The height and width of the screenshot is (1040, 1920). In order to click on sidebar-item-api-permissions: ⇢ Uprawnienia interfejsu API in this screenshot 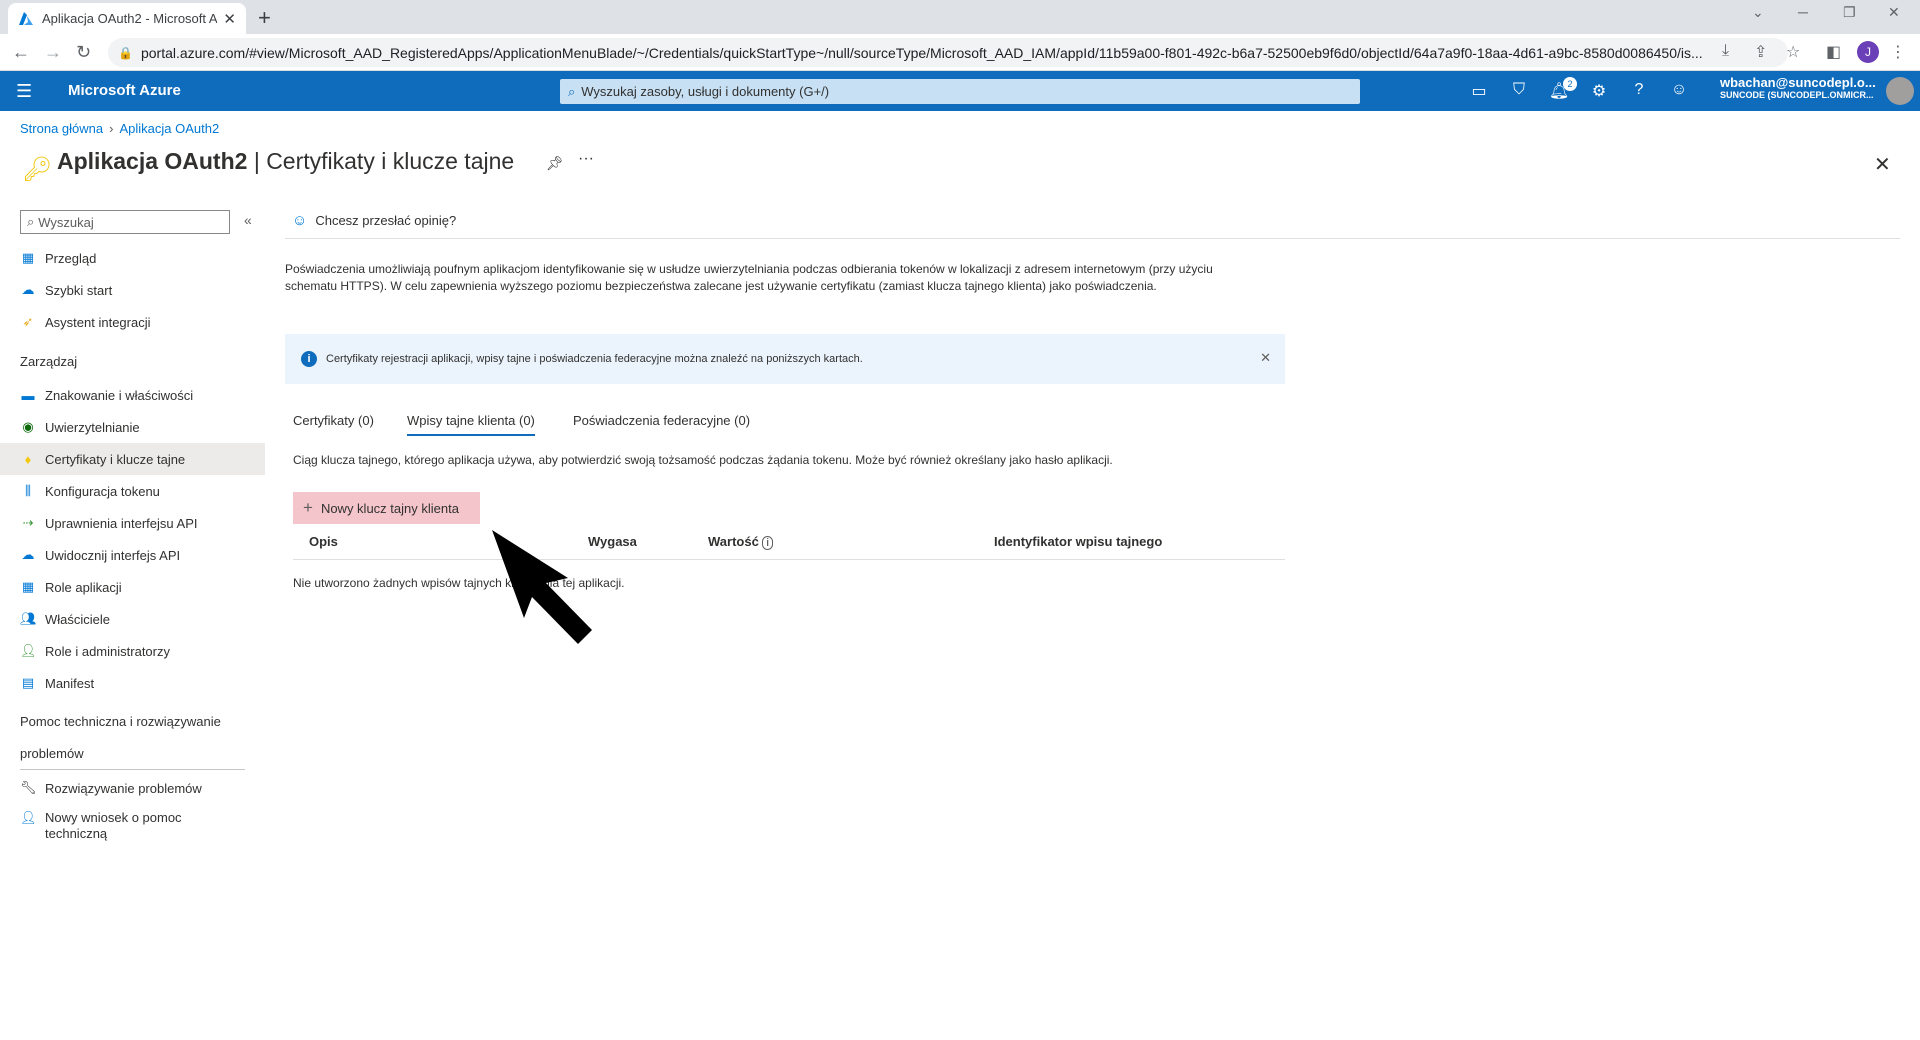, I will do `click(132, 523)`.